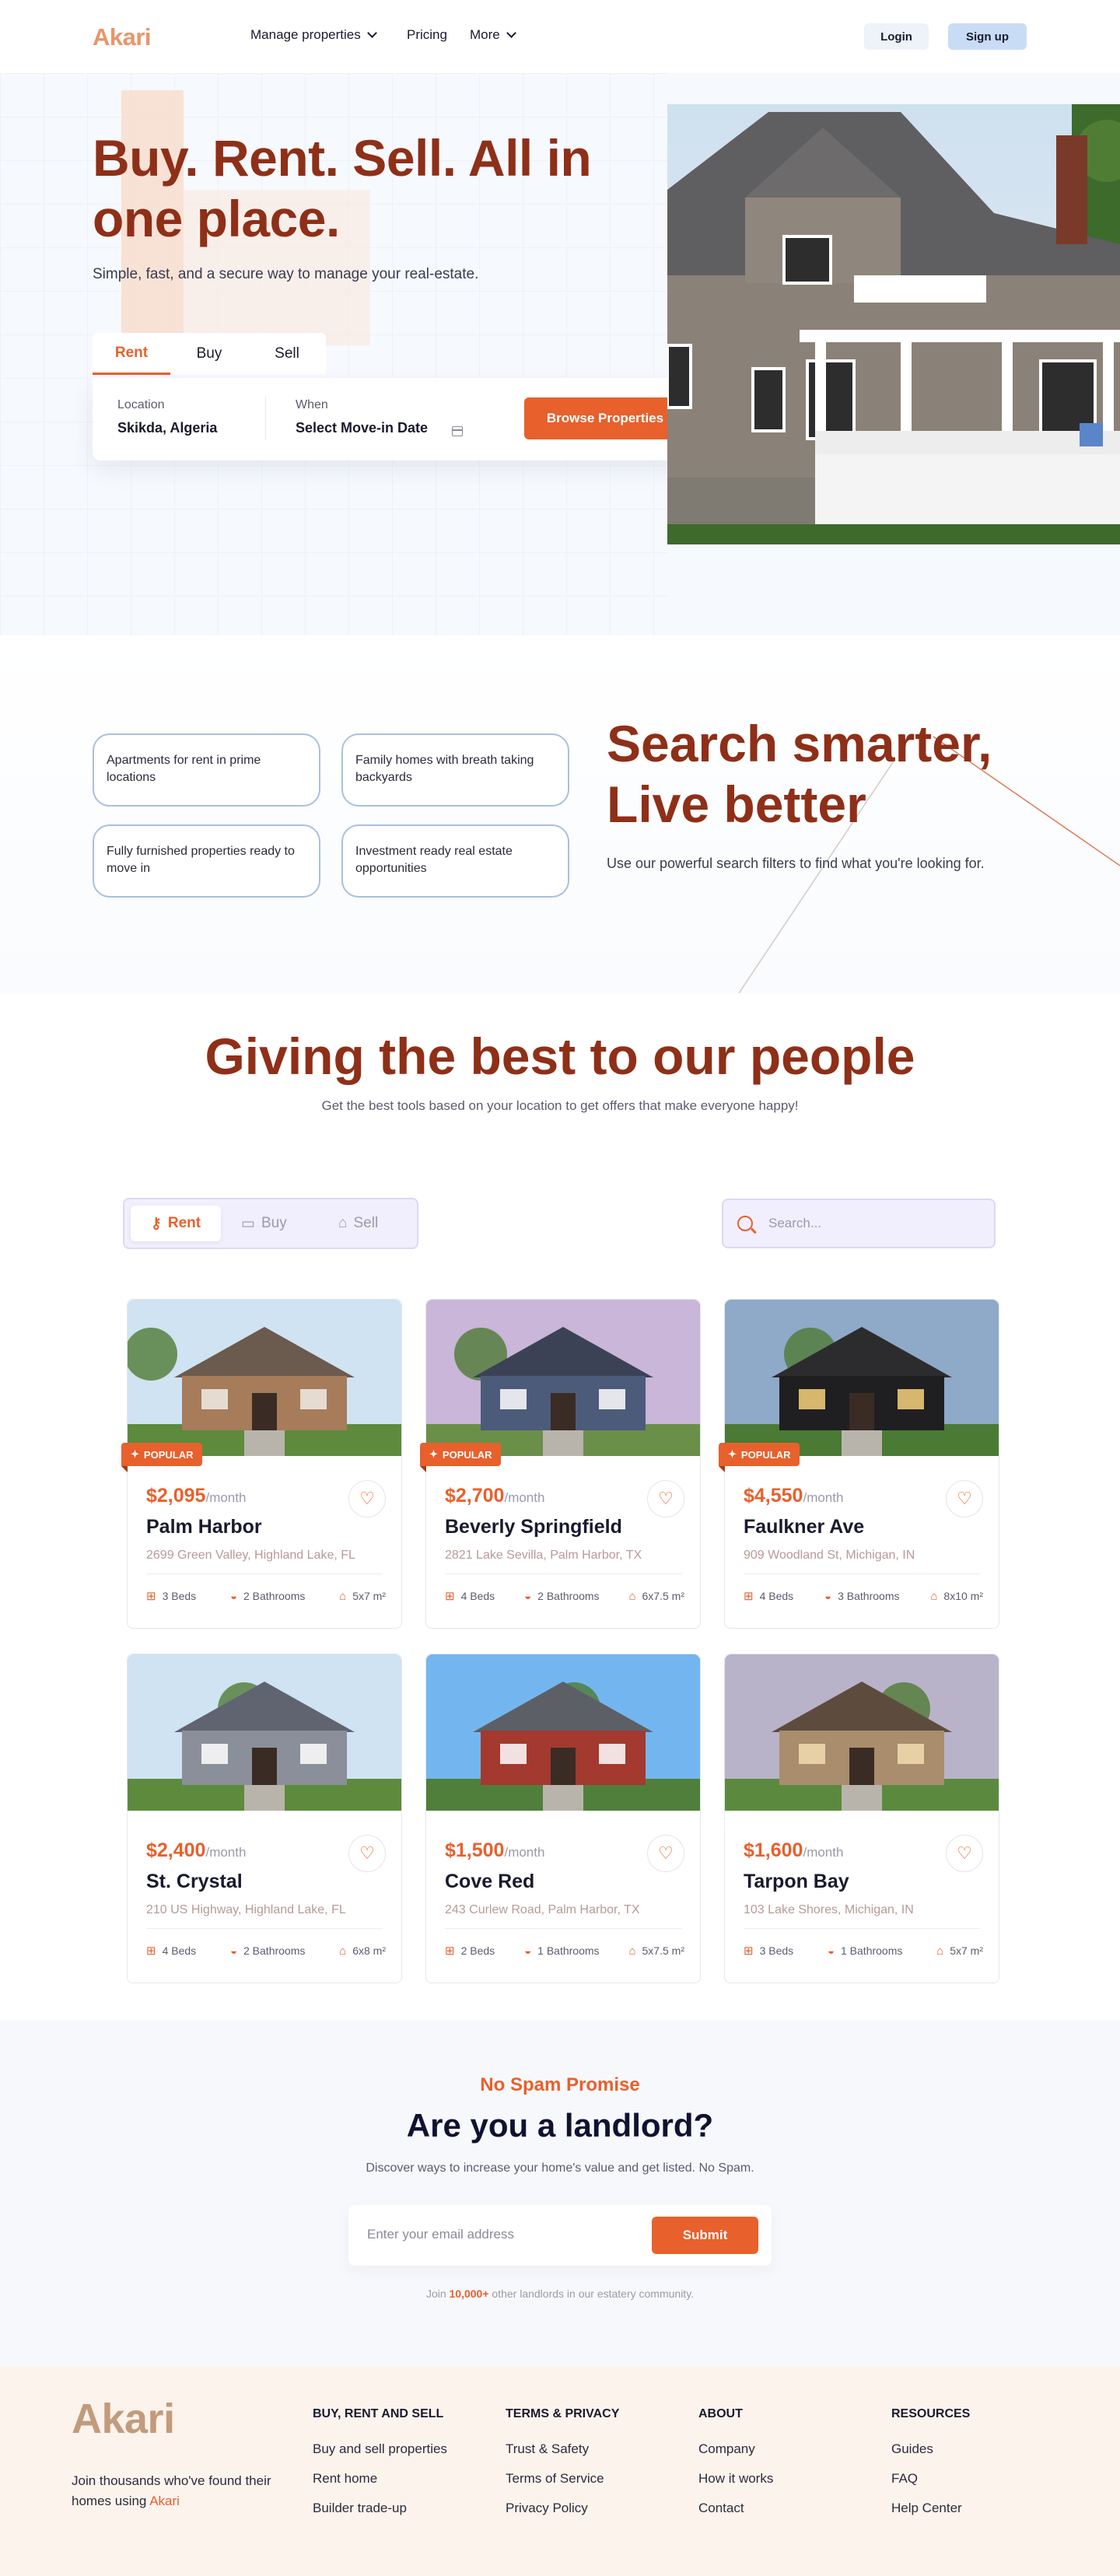 The image size is (1120, 2576). Describe the element at coordinates (732, 1454) in the screenshot. I see `sparkle-icon: ✦` at that location.